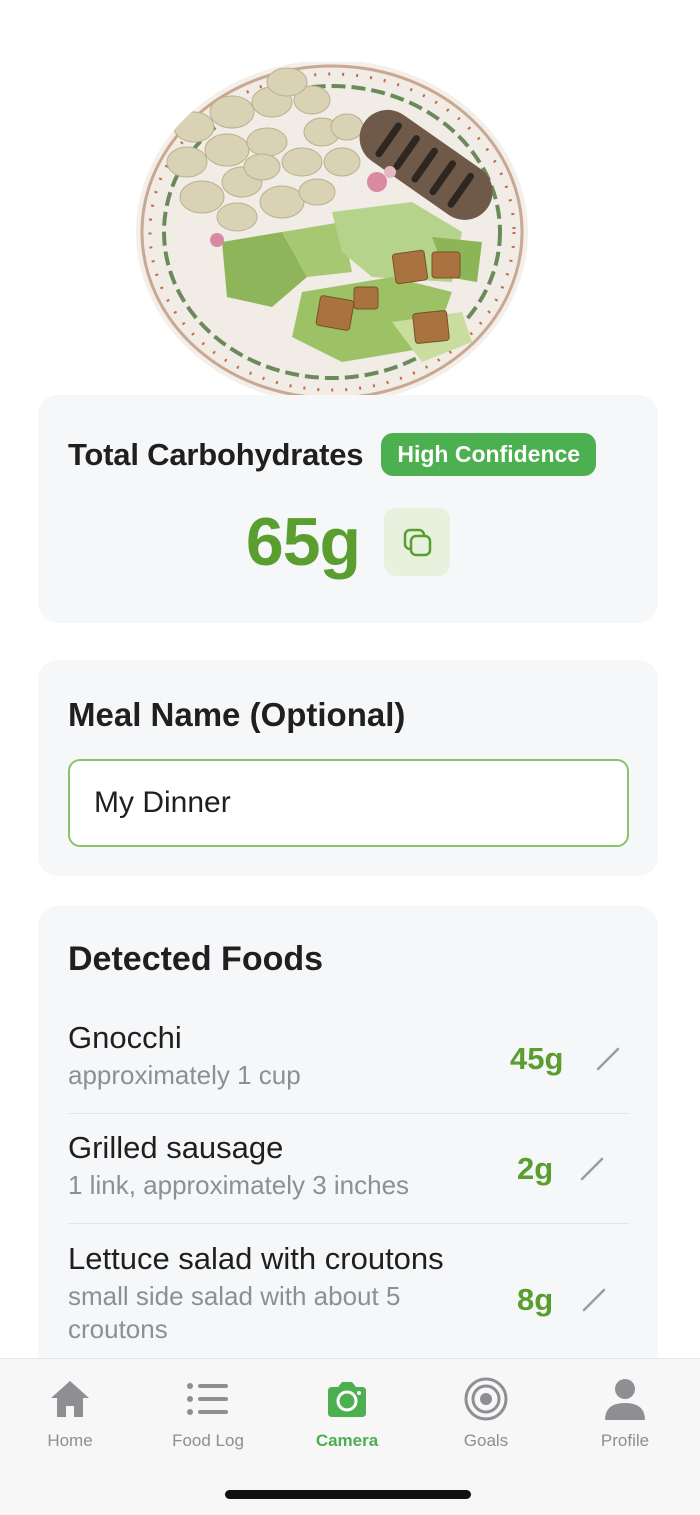  Describe the element at coordinates (256, 1258) in the screenshot. I see `food-name: Lettuce salad with croutons` at that location.